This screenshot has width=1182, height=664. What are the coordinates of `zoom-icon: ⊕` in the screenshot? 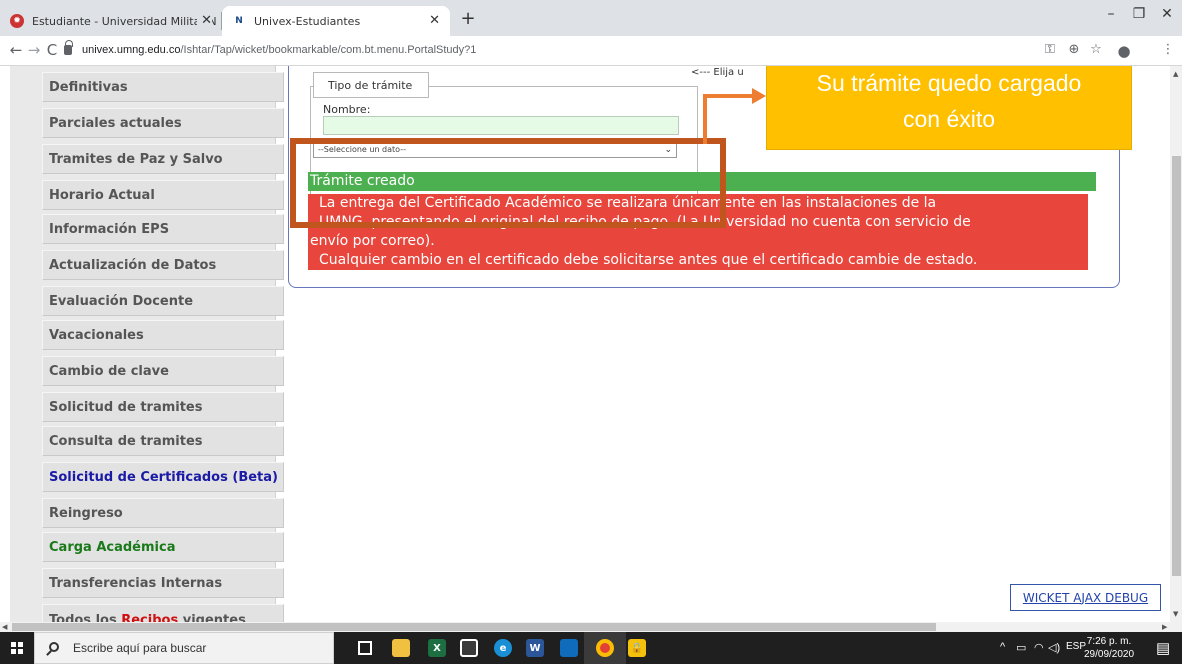 It's located at (1074, 49).